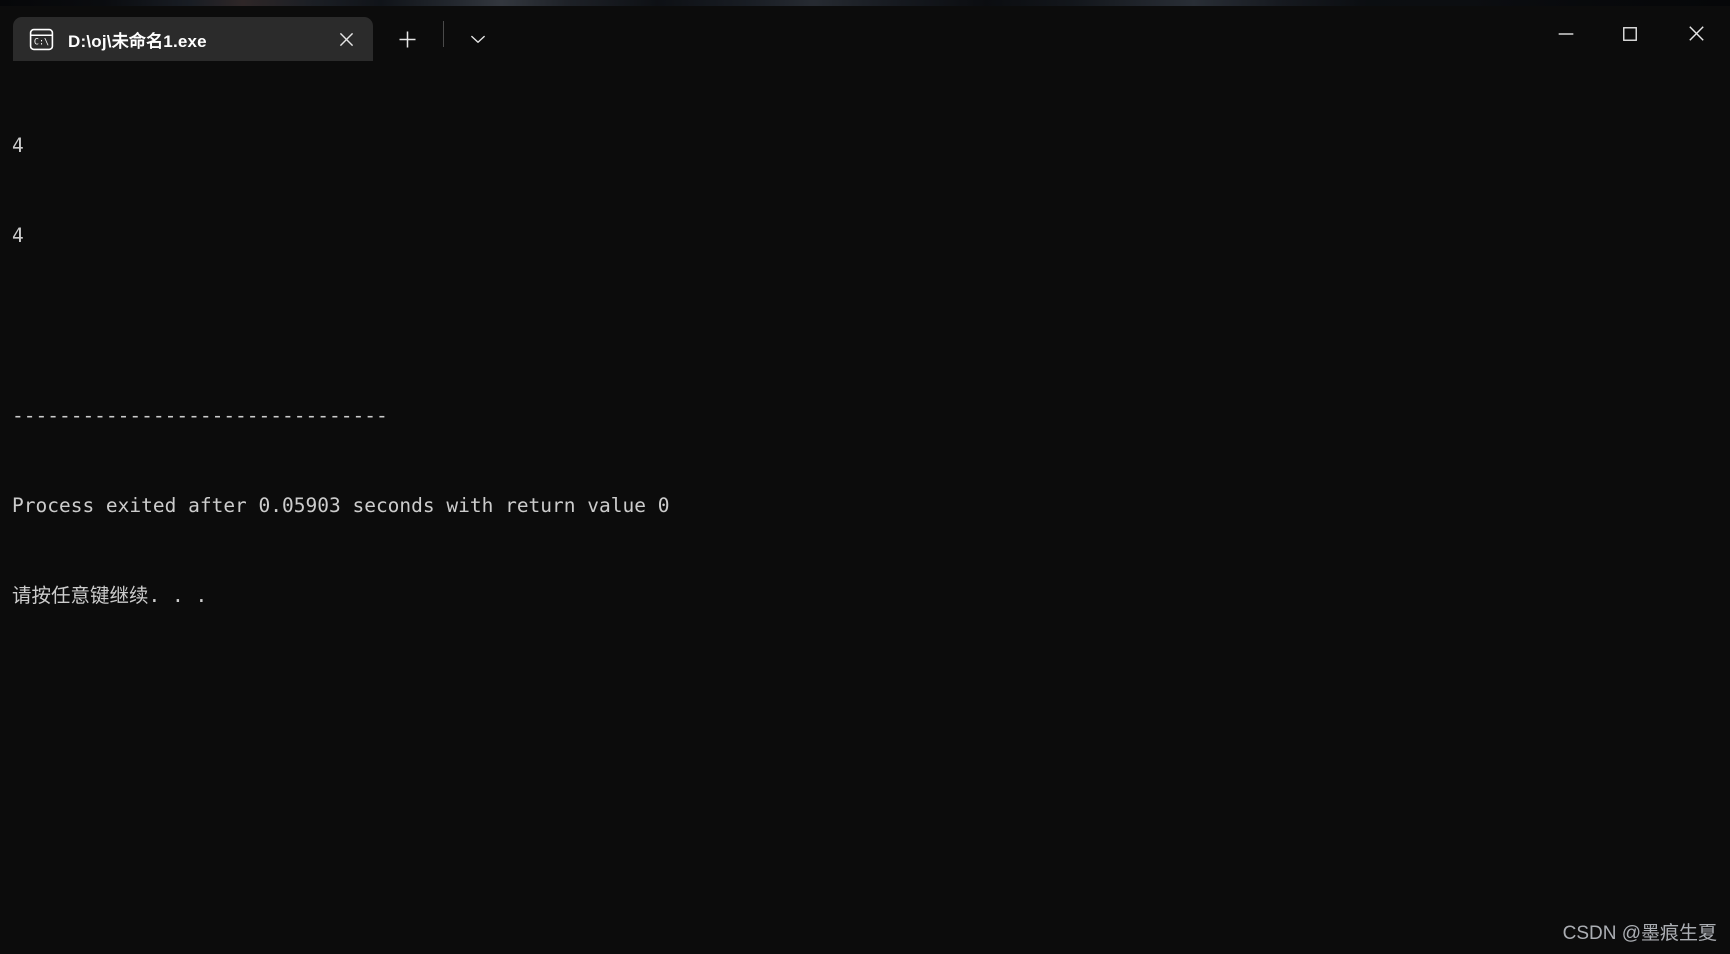 The width and height of the screenshot is (1730, 954). What do you see at coordinates (865, 33) in the screenshot?
I see `title-bar: C:\ D:\oj\未命名1.exe` at bounding box center [865, 33].